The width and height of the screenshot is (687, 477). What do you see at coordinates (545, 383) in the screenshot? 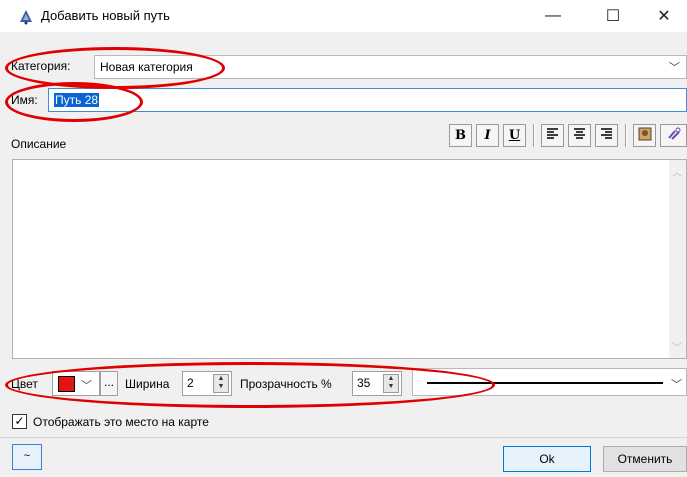
I see `line-style-sample` at bounding box center [545, 383].